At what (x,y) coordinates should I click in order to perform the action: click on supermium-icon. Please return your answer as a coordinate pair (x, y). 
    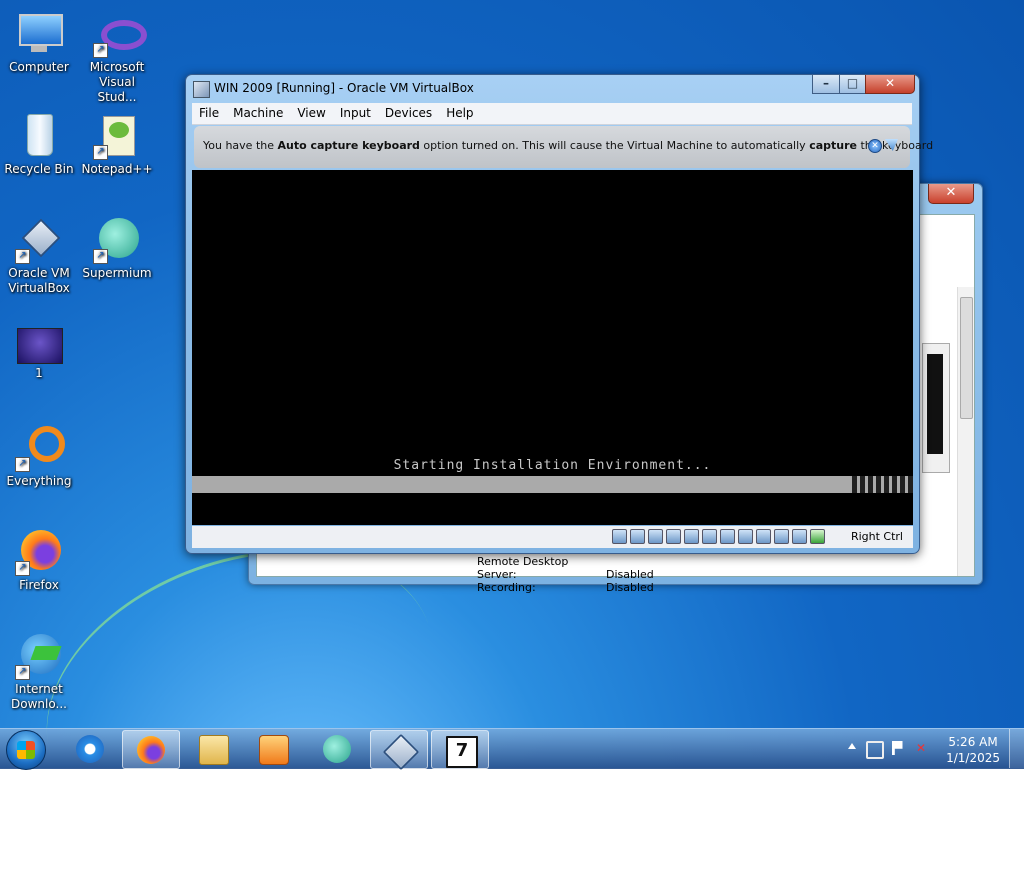
    Looking at the image, I should click on (337, 749).